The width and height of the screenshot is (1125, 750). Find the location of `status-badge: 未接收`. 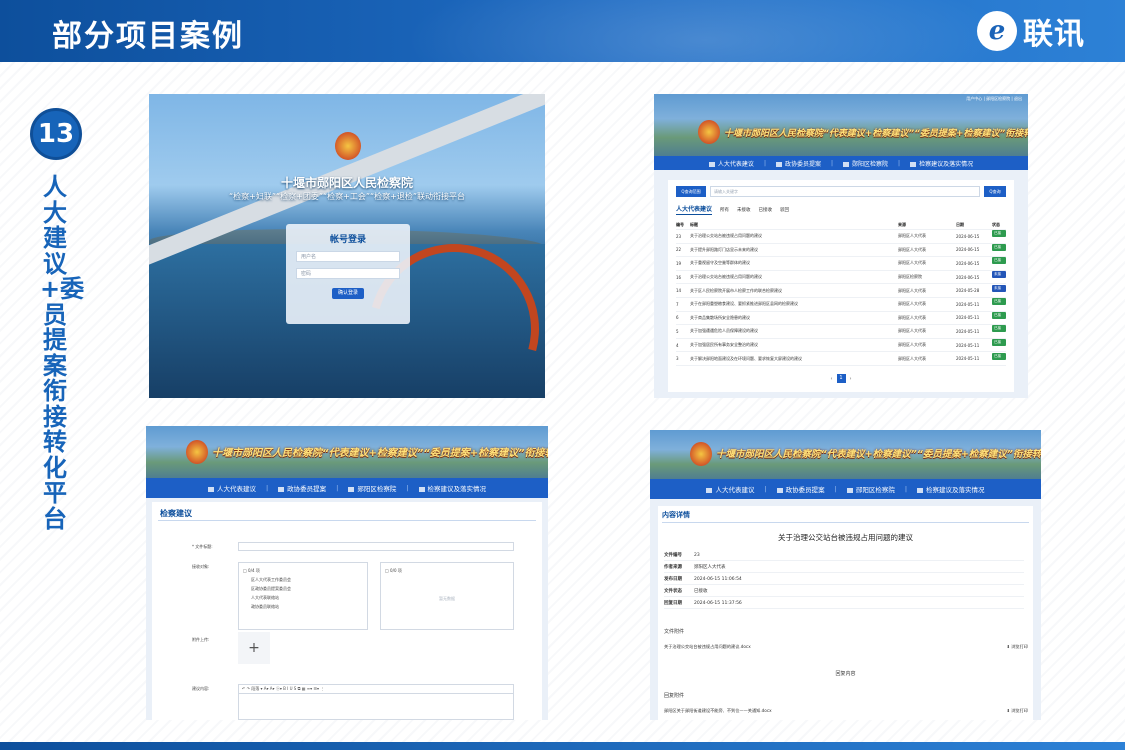

status-badge: 未接收 is located at coordinates (999, 290).